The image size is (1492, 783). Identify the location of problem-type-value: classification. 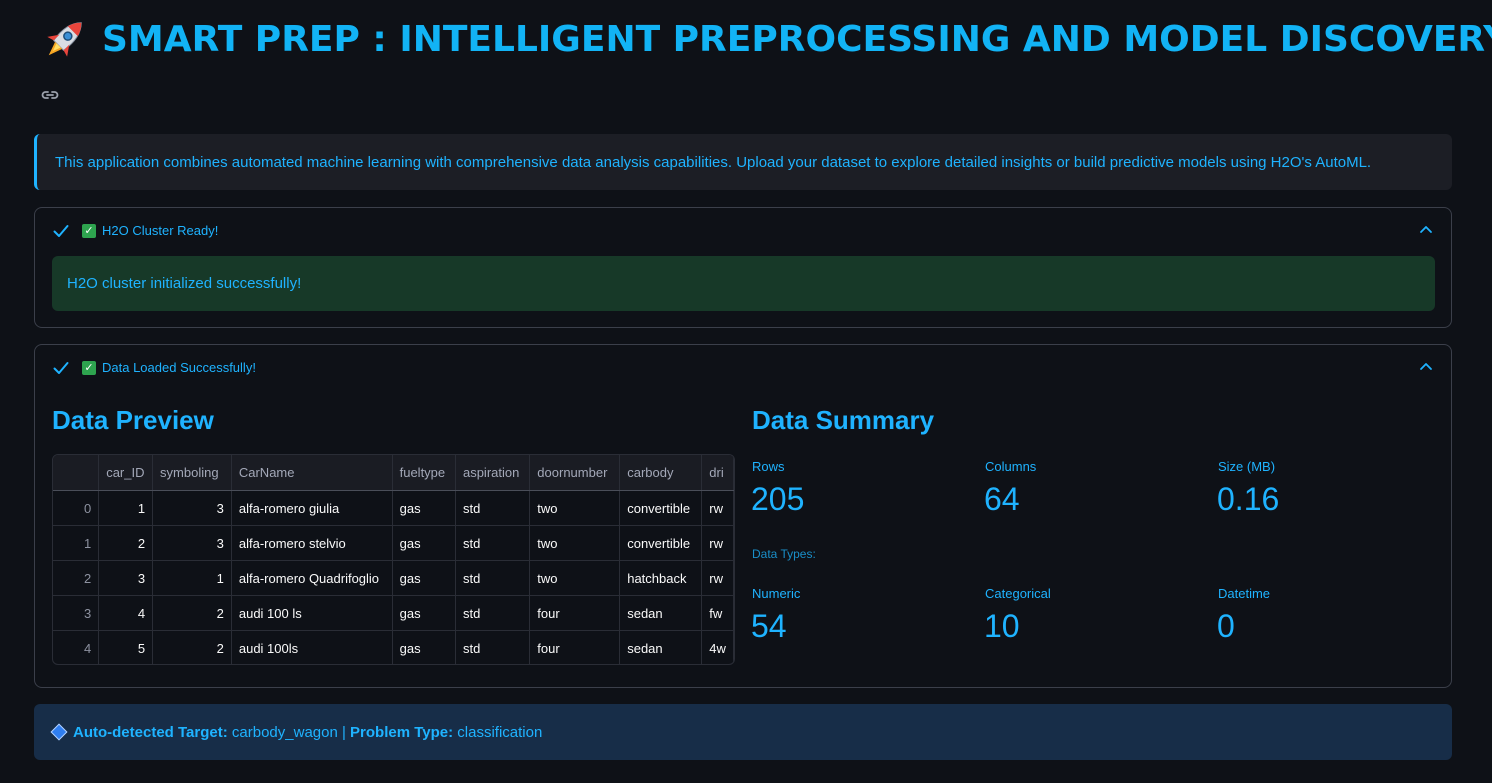
(498, 732).